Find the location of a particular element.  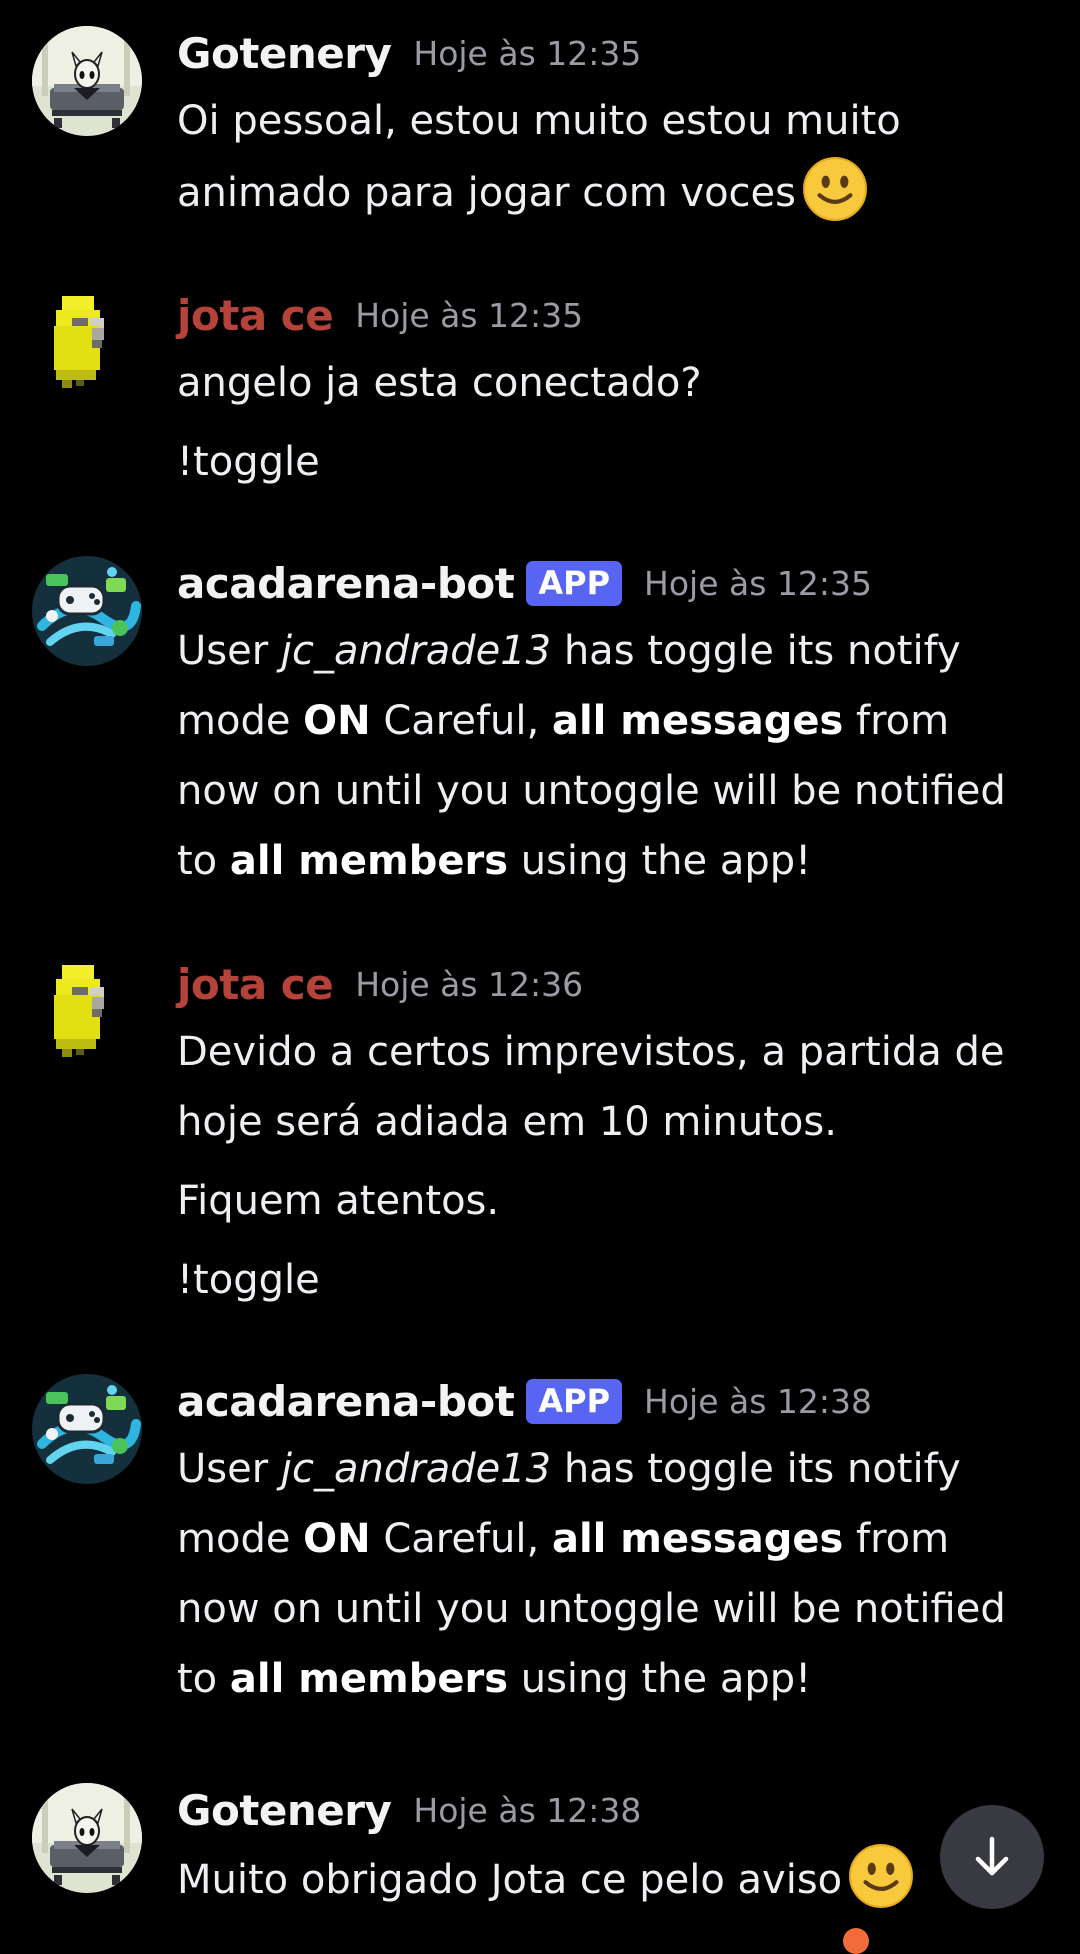

message-text: animado para jogar com voces is located at coordinates (608, 192).